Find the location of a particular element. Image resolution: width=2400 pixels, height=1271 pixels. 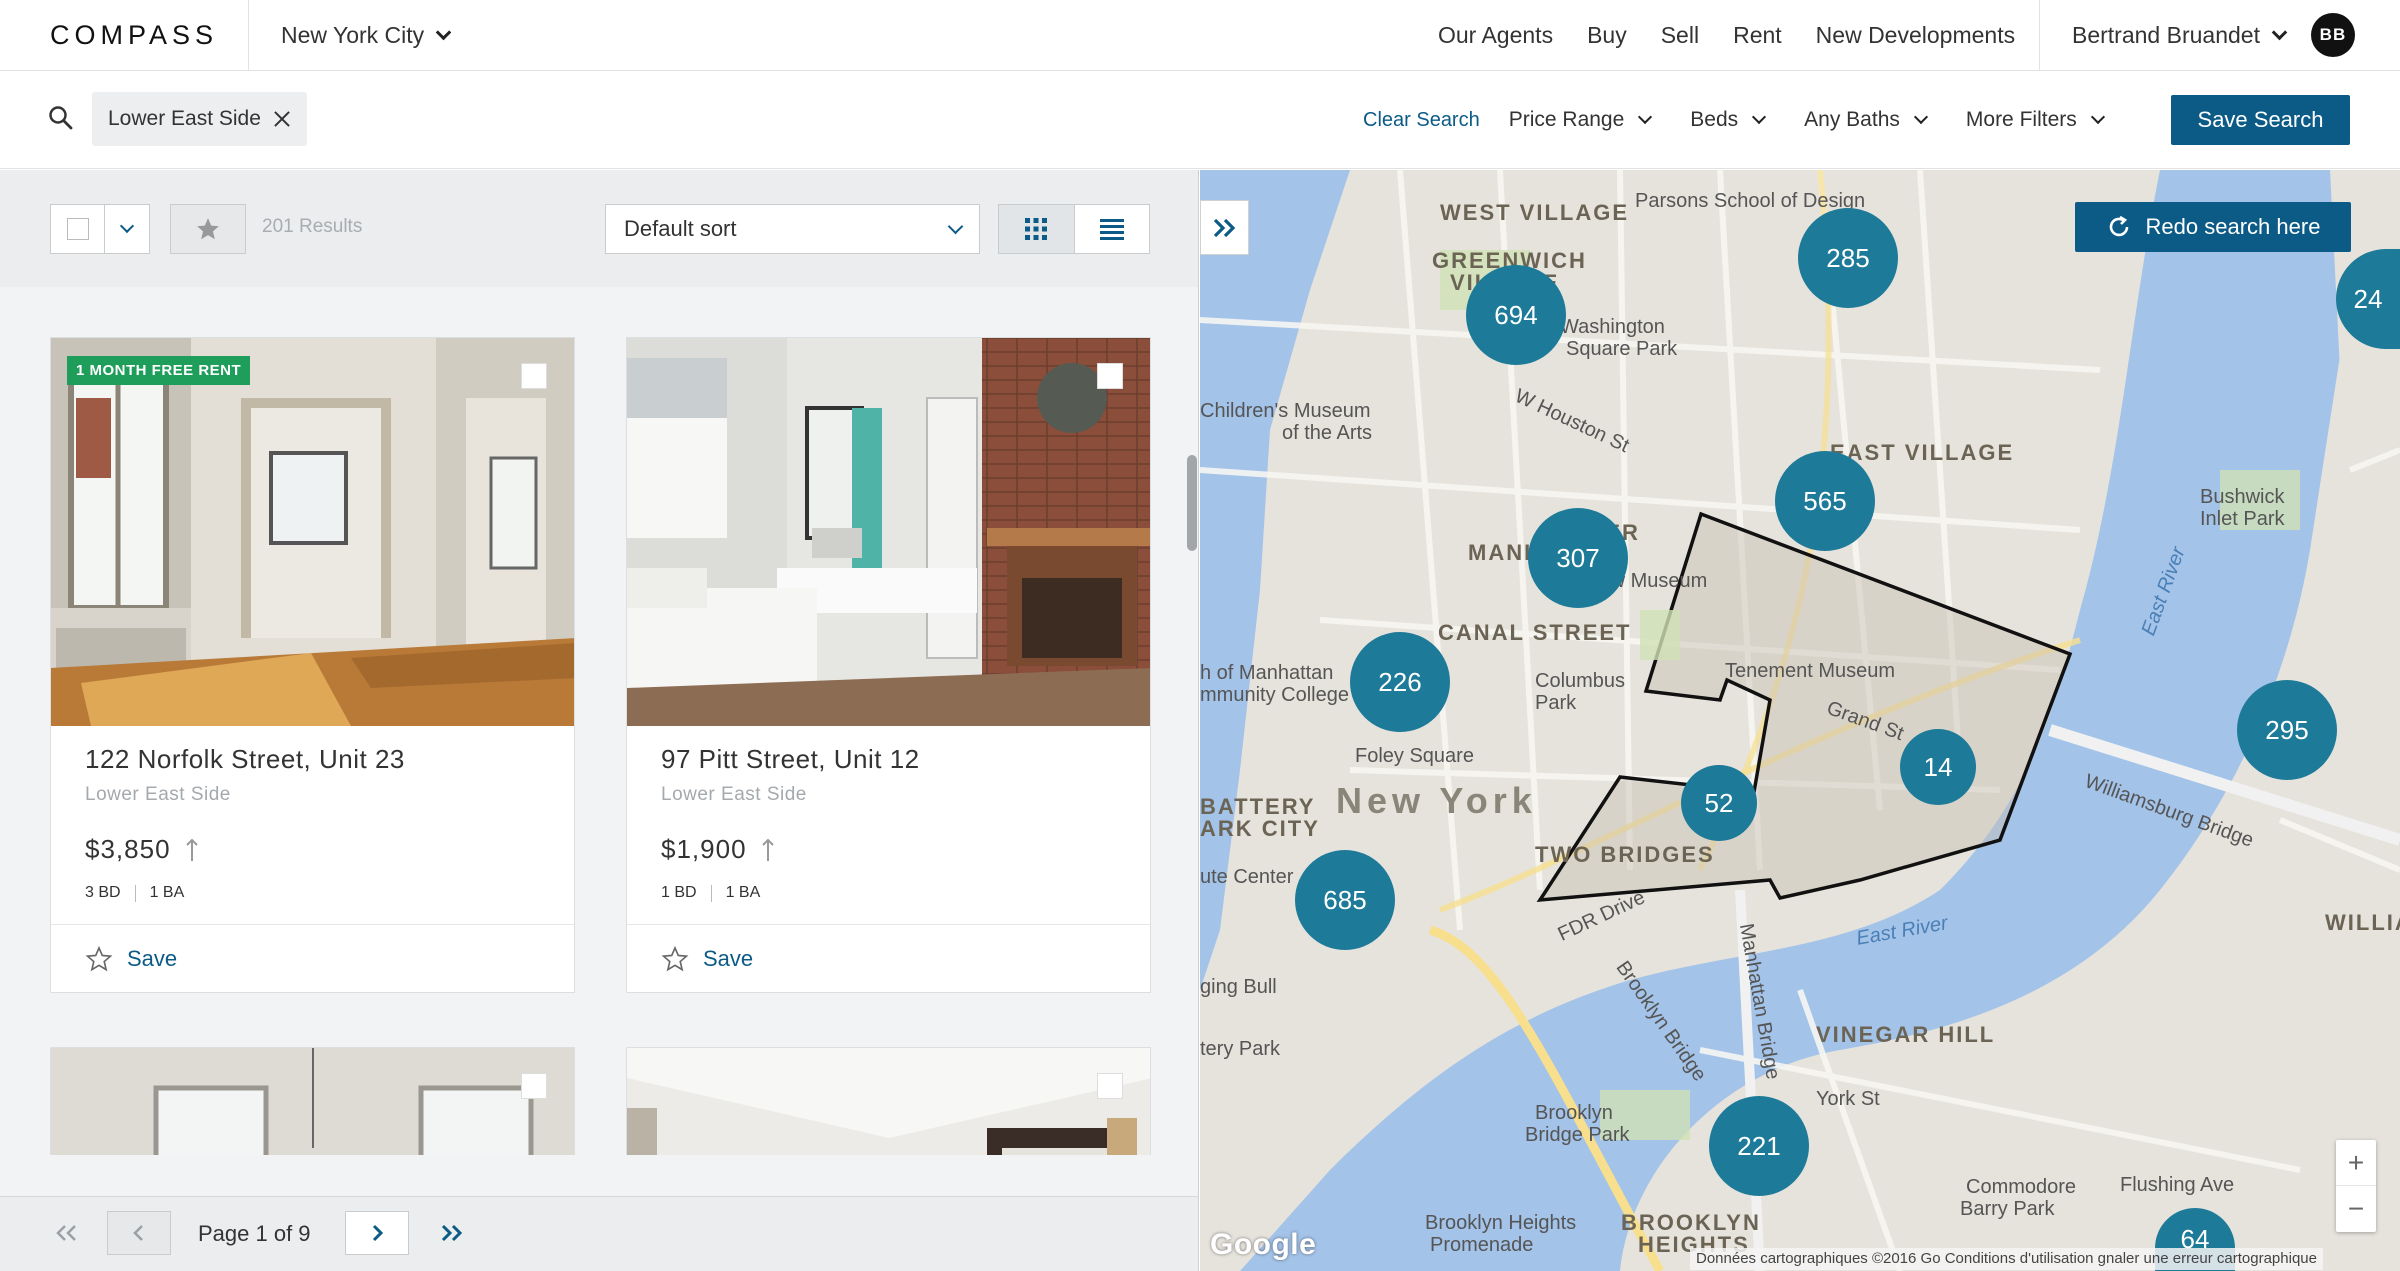

map-cluster: 685 is located at coordinates (1345, 900).